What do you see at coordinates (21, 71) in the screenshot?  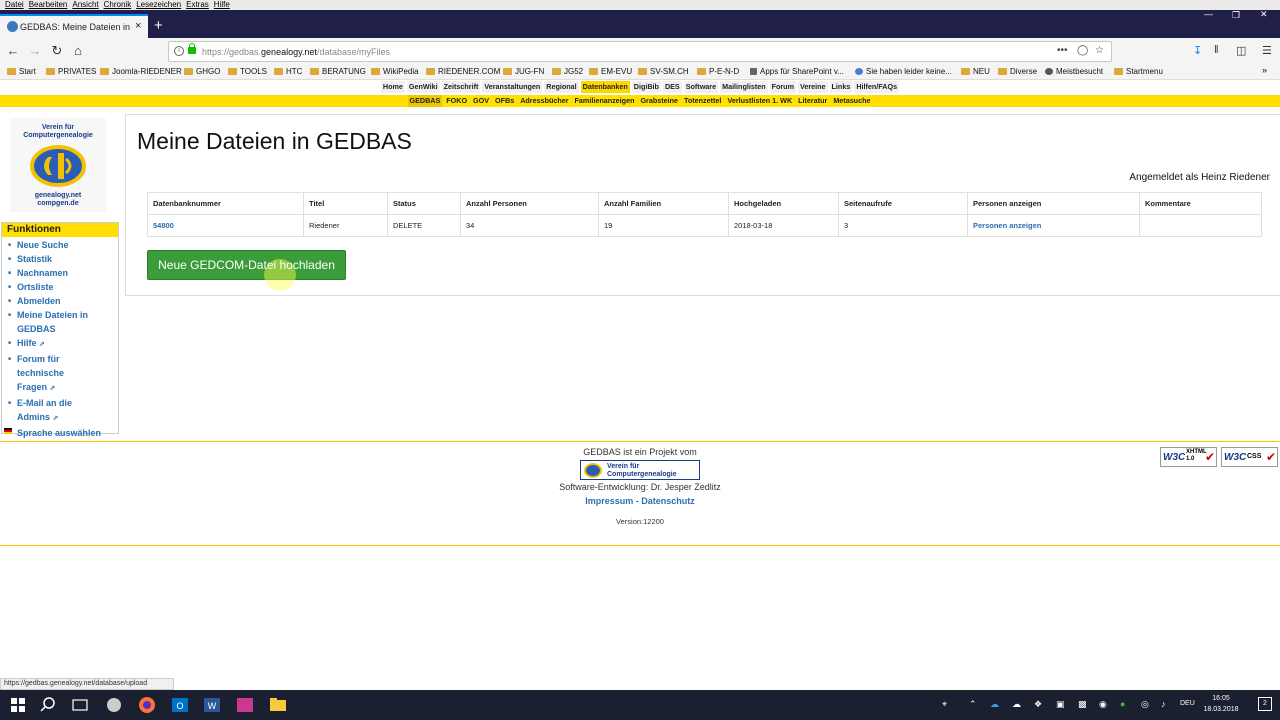 I see `bookmark-item: Start` at bounding box center [21, 71].